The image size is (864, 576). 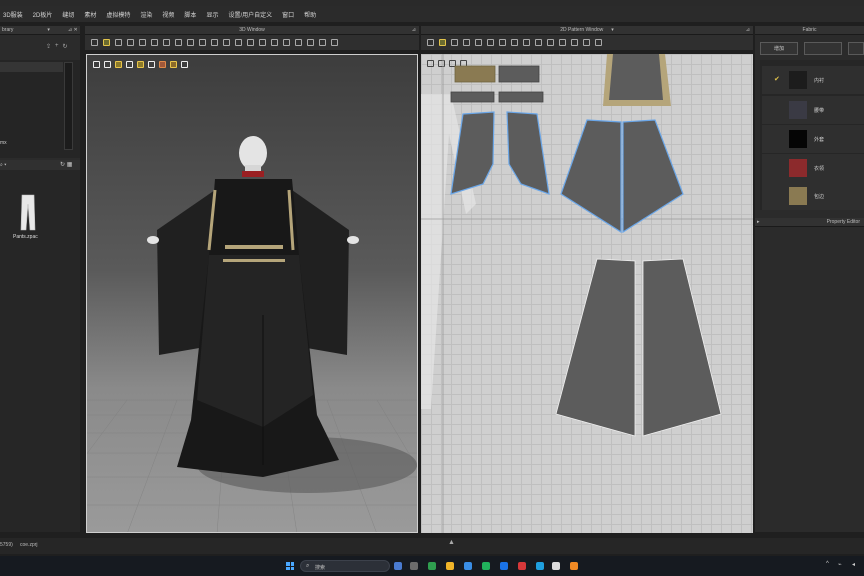 I want to click on 2d-window-maximize-icon: ⊿, so click(x=748, y=30).